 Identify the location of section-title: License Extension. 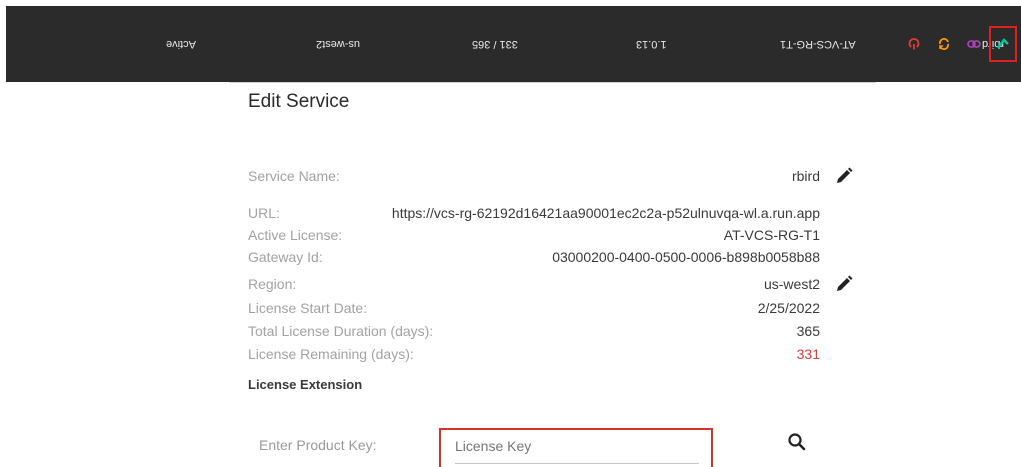
(305, 384).